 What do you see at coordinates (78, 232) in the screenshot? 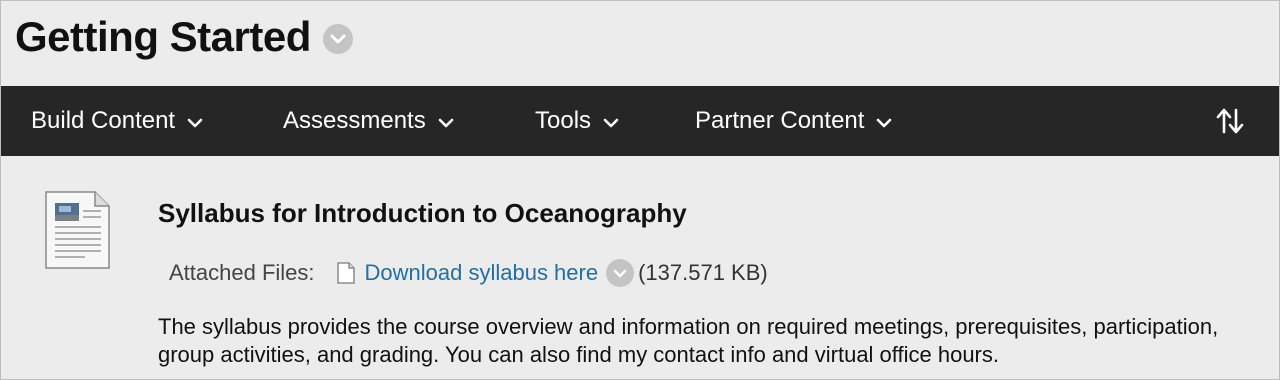
I see `document-icon` at bounding box center [78, 232].